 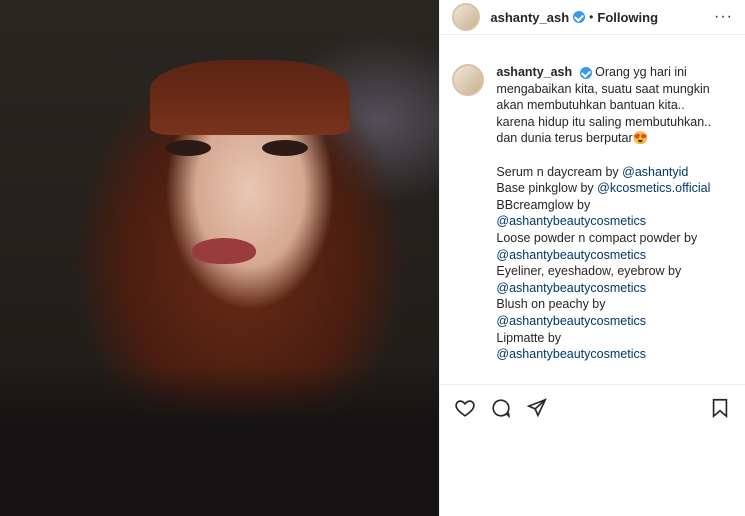 What do you see at coordinates (653, 188) in the screenshot?
I see `mention-link: @kcosmetics.official` at bounding box center [653, 188].